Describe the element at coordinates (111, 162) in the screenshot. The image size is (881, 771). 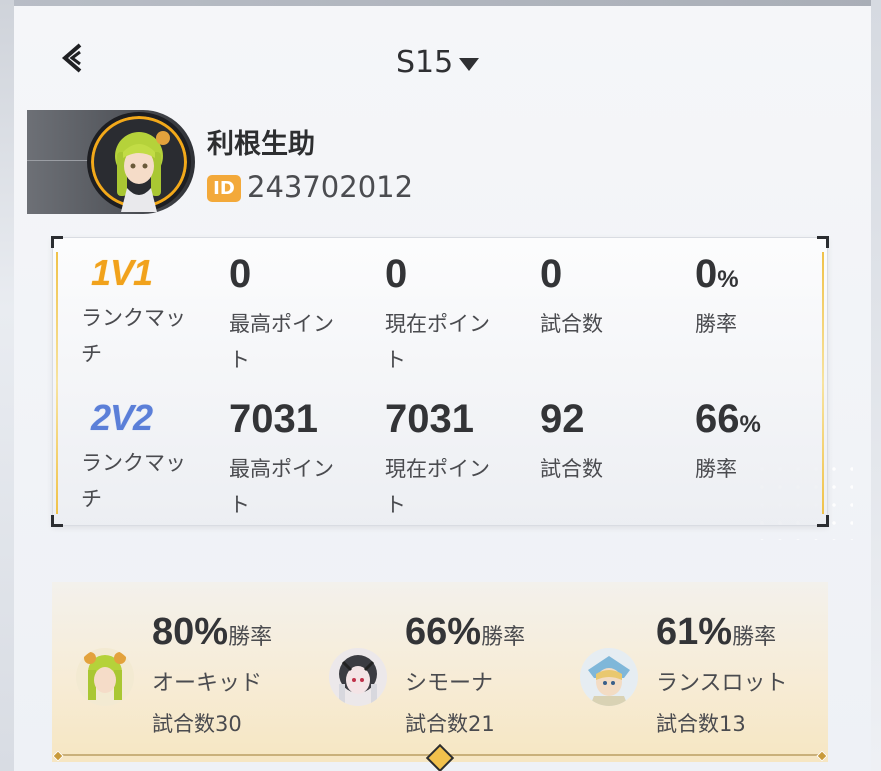
I see `player-avatar-frame` at that location.